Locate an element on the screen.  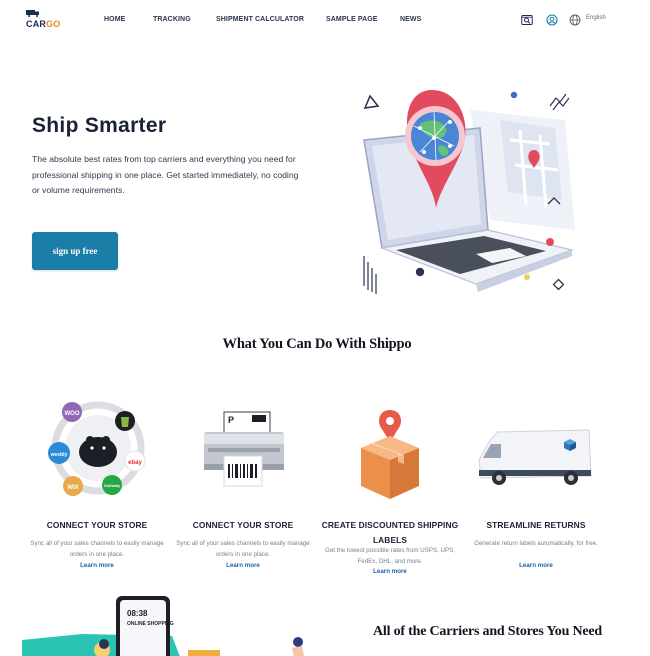
svg-text: 08:38 is located at coordinates (137, 613).